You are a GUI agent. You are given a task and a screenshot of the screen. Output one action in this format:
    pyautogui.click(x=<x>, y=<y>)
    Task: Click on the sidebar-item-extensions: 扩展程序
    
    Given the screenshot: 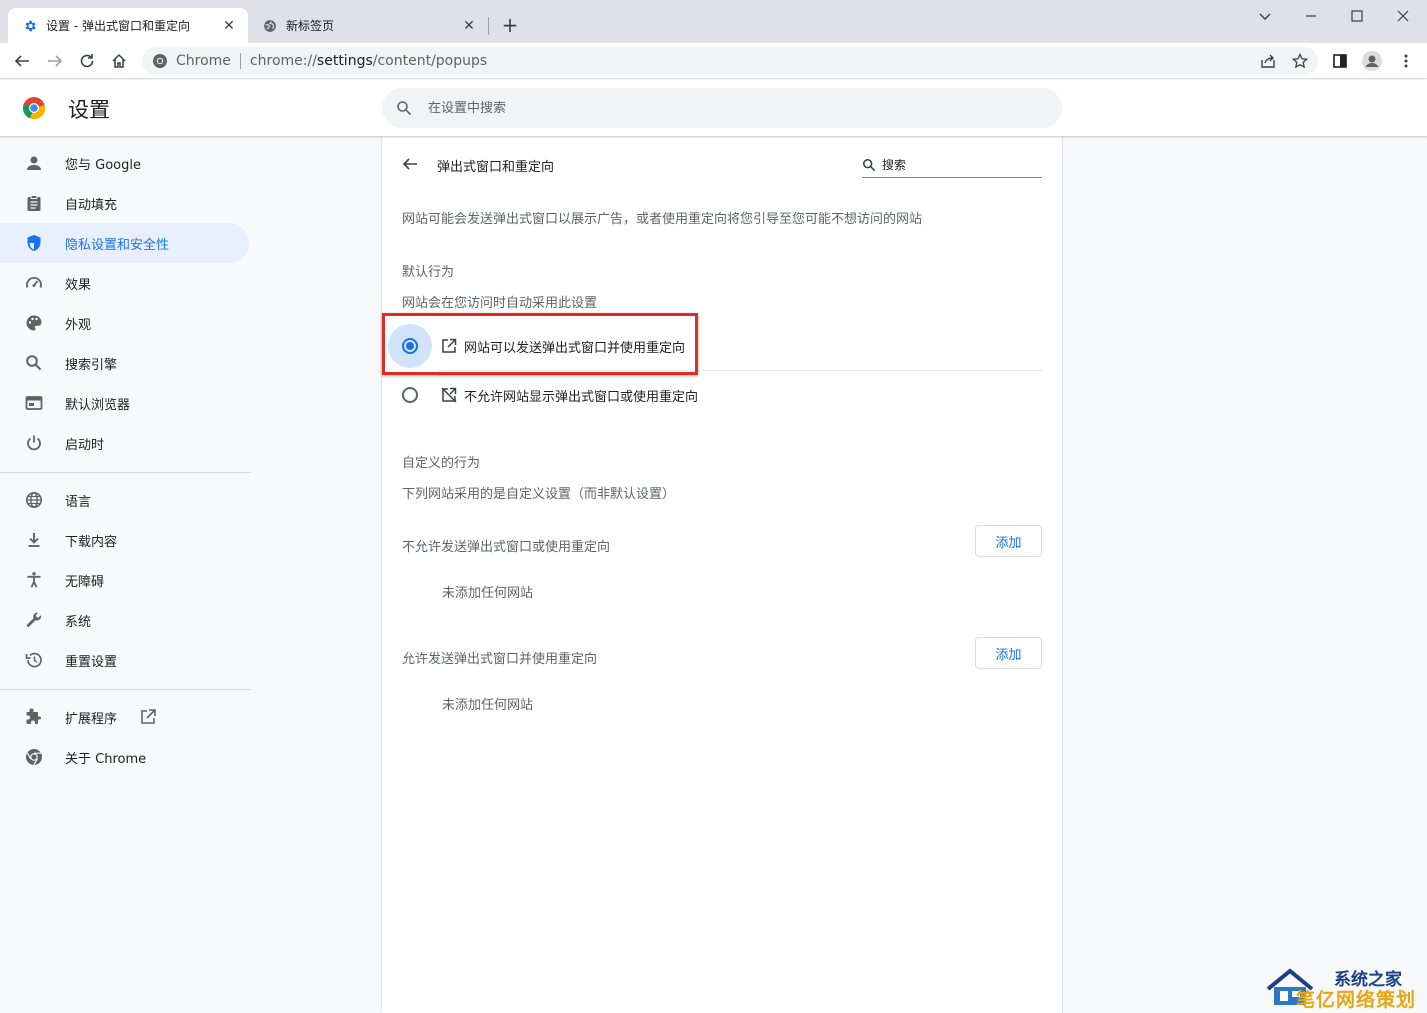 What is the action you would take?
    pyautogui.click(x=124, y=717)
    